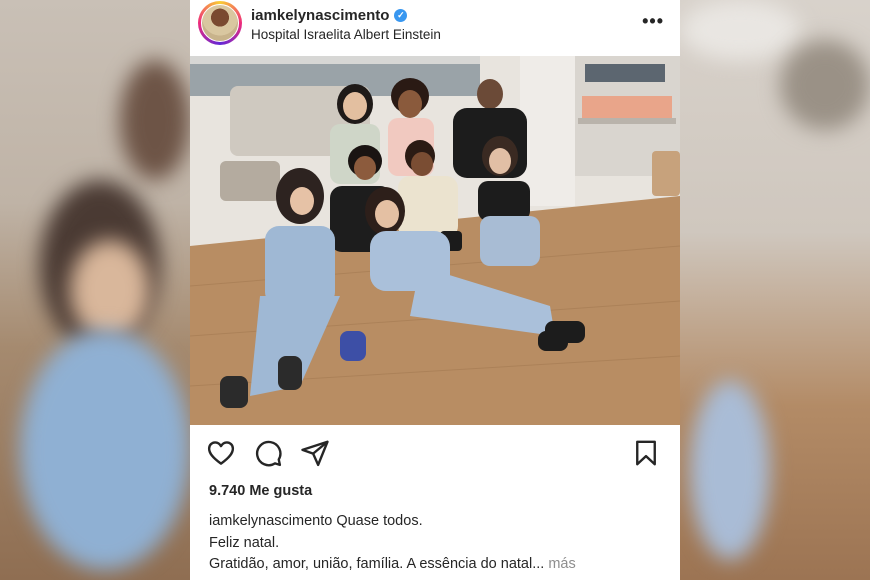 The width and height of the screenshot is (870, 580). Describe the element at coordinates (244, 542) in the screenshot. I see `caption-line-2: Feliz natal.` at that location.